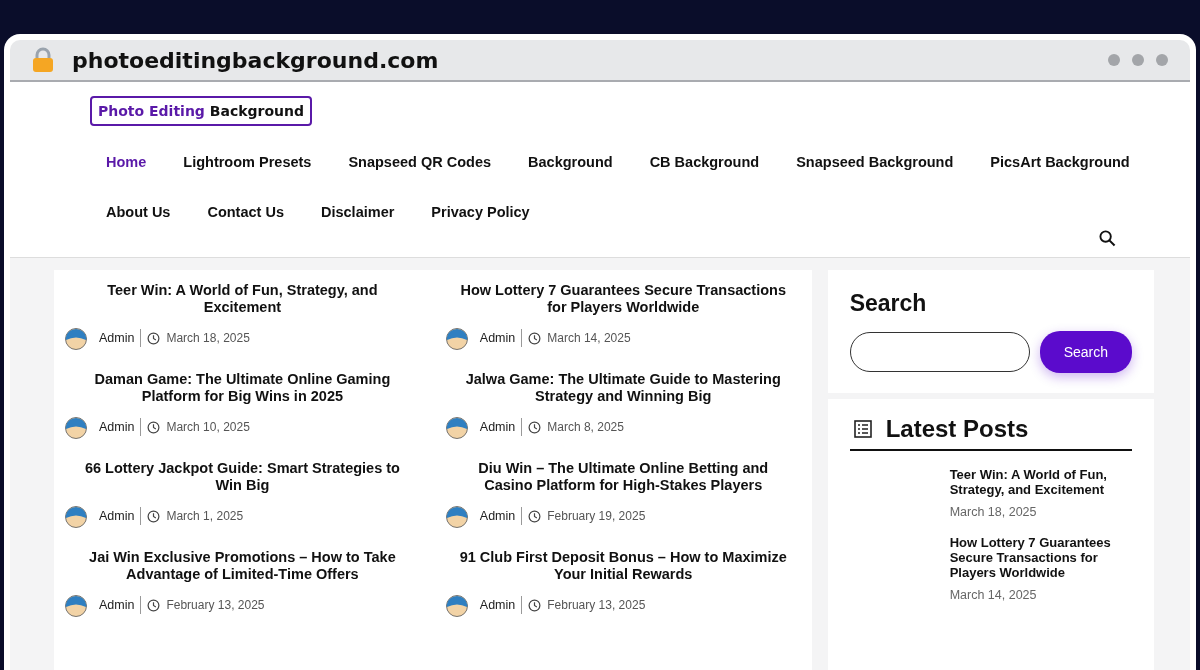  I want to click on post-title-link: Jai Win Exclusive Promotions – How to Take Advantage of Limited-Time Offers, so click(242, 566).